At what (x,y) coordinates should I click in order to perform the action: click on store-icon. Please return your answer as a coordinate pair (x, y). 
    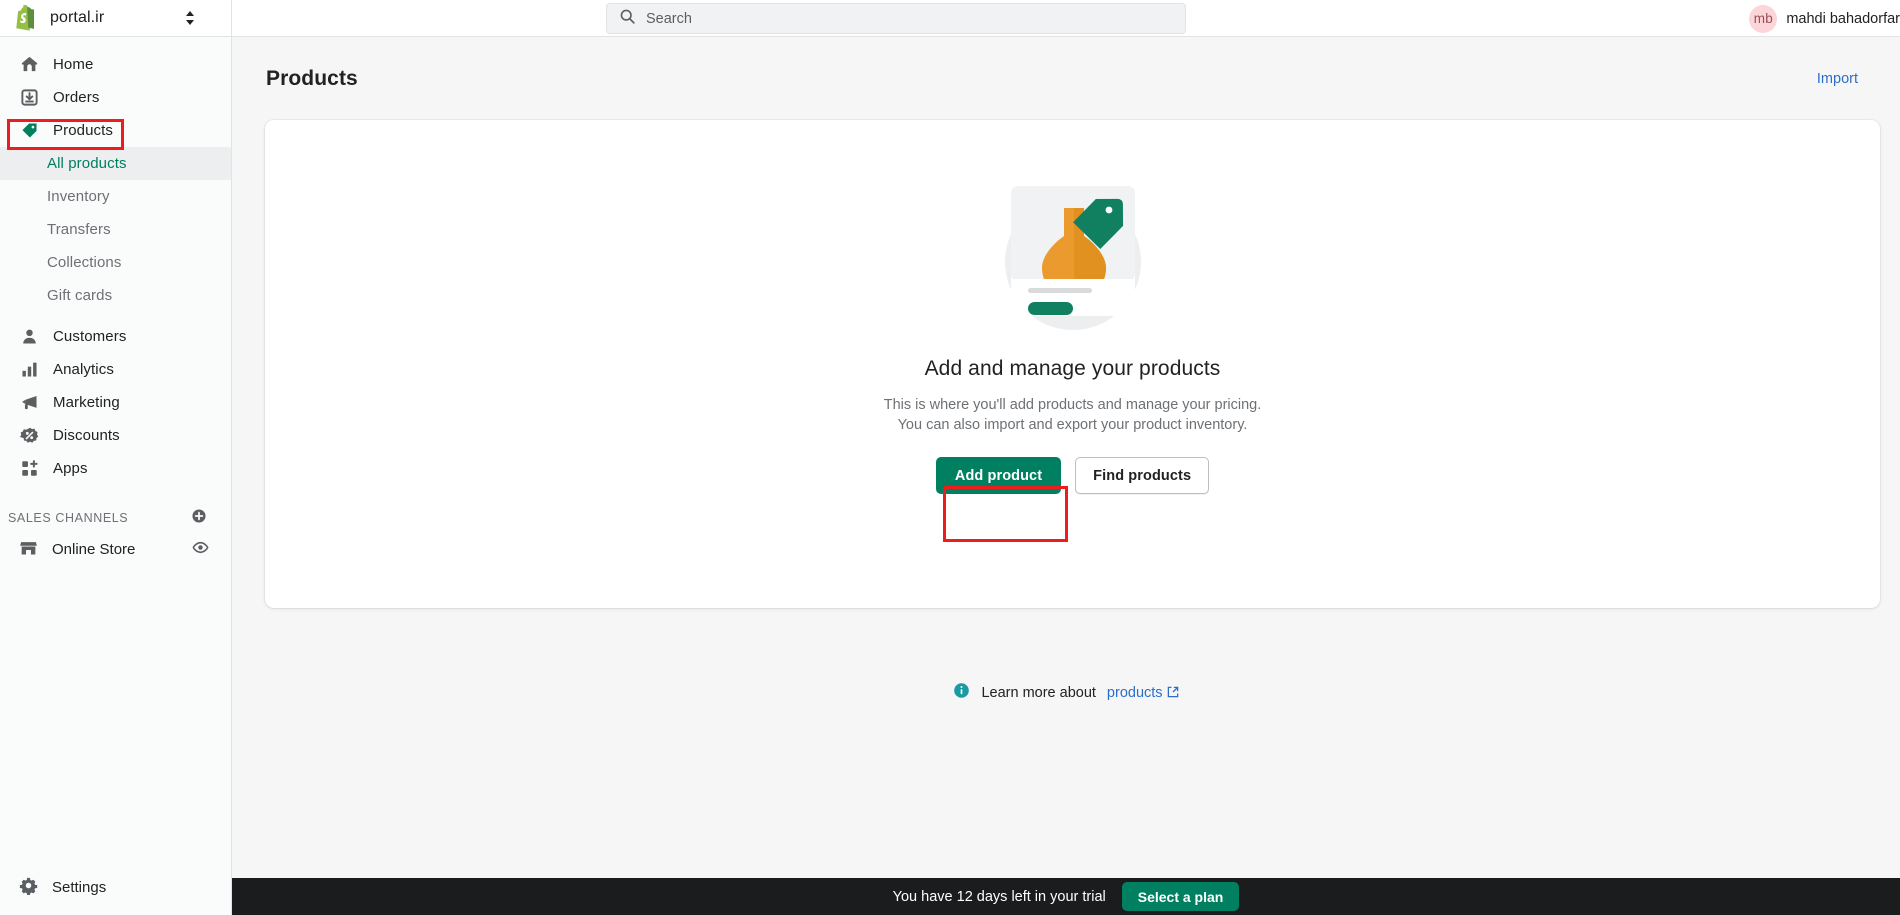
    Looking at the image, I should click on (28, 550).